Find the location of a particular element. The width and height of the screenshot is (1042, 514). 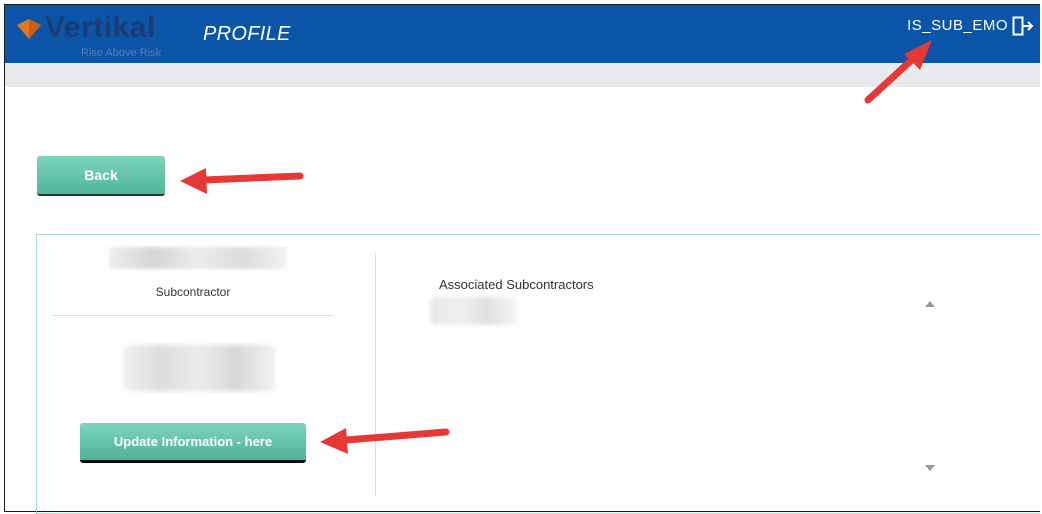

scrollbar is located at coordinates (932, 386).